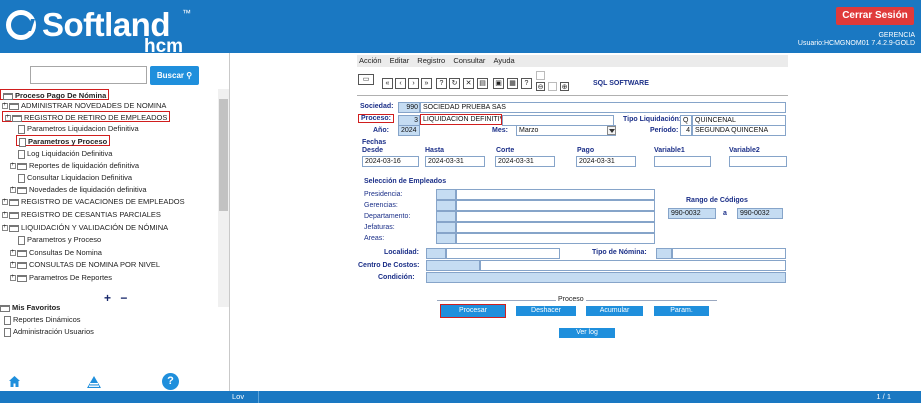 This screenshot has width=921, height=403. Describe the element at coordinates (664, 253) in the screenshot. I see `tipo-nomina-code-field` at that location.